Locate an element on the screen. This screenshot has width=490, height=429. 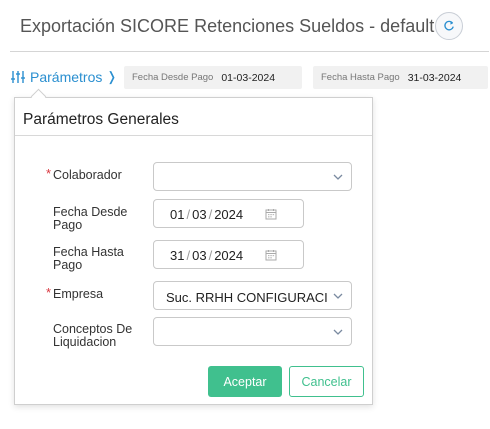
fecha-desde-label-line2: Pago is located at coordinates (68, 225).